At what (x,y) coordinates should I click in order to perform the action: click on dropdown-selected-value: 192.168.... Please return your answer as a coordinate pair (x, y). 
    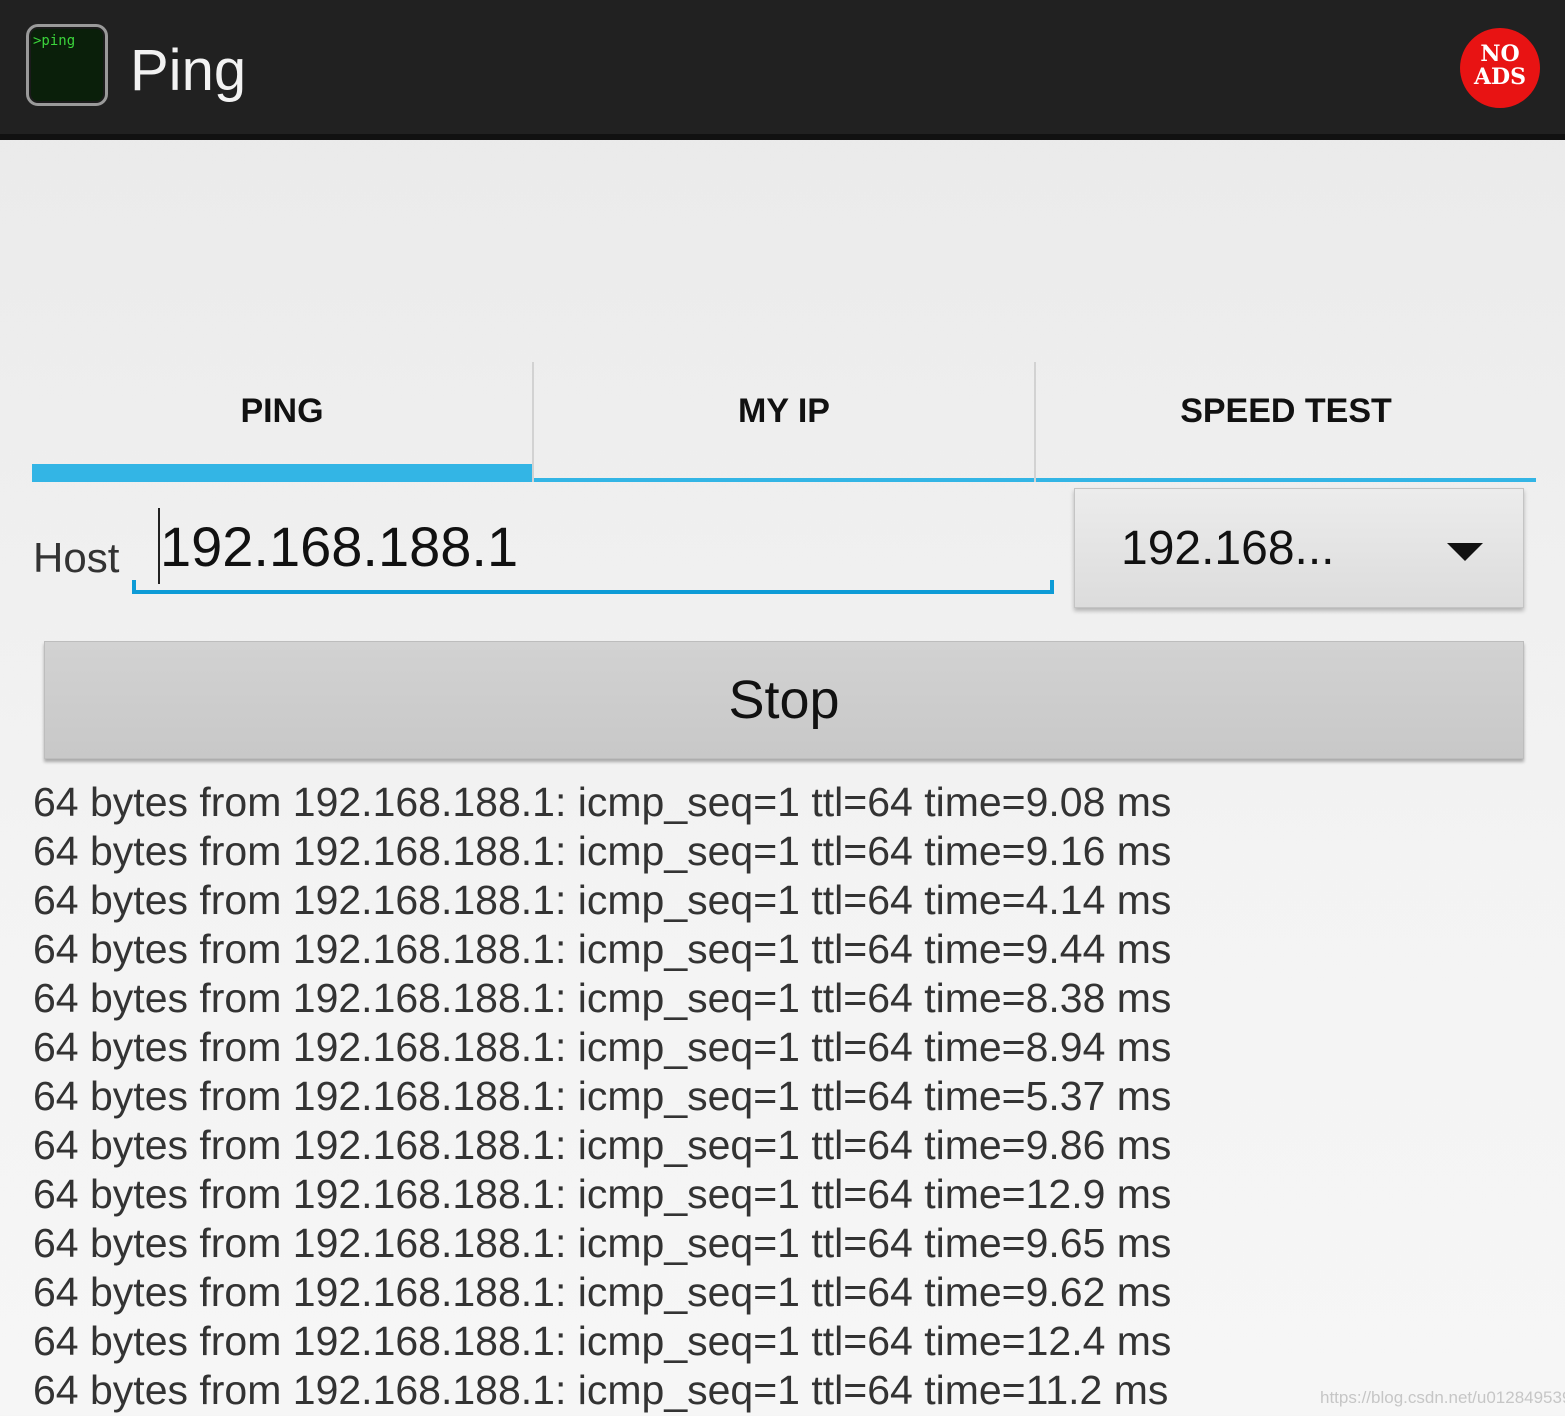
    Looking at the image, I should click on (1228, 548).